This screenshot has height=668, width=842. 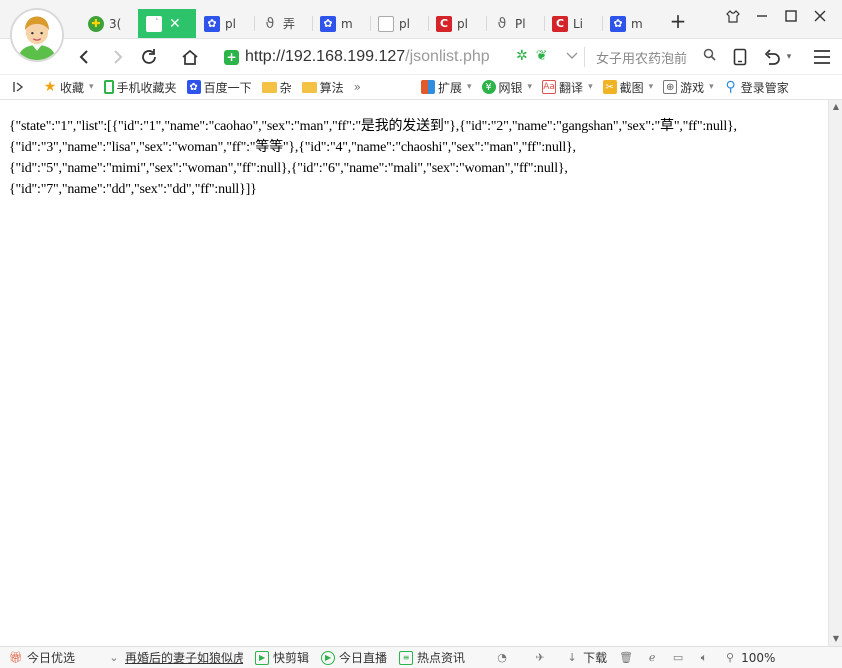 I want to click on tab-label: 弄, so click(x=289, y=24).